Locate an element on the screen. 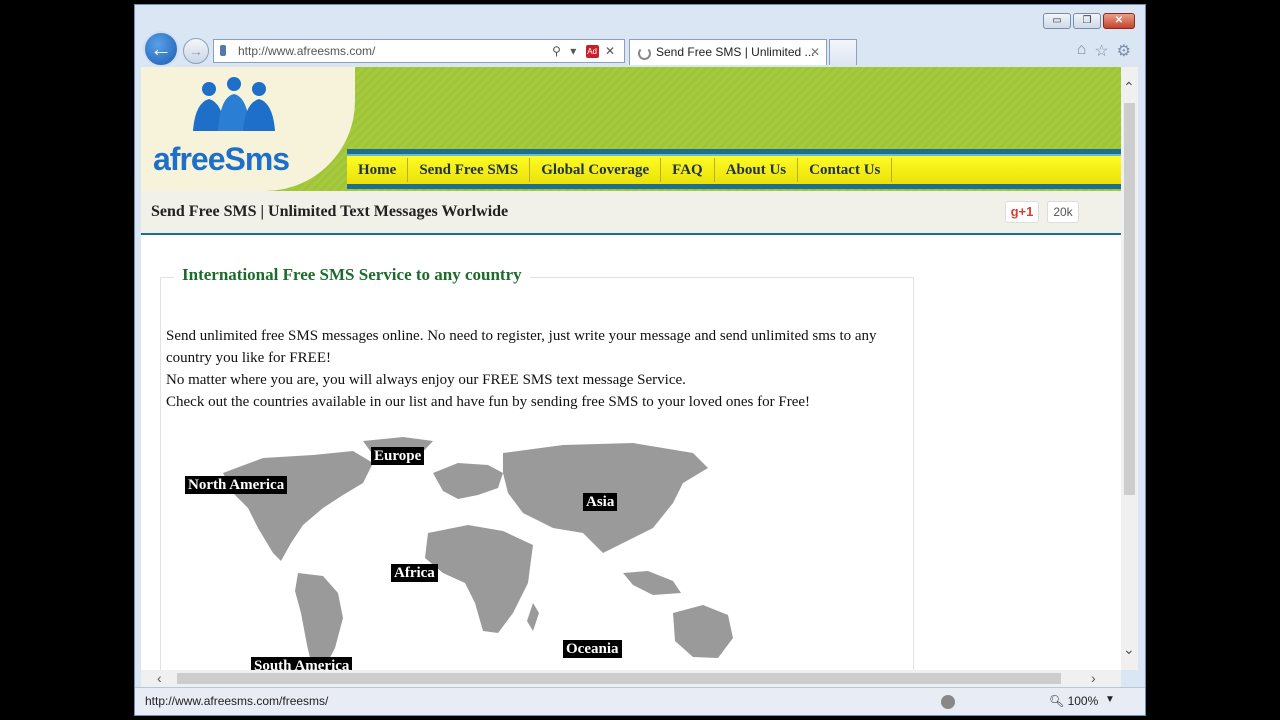 Image resolution: width=1280 pixels, height=720 pixels. scroll-up-icon: ⌃ is located at coordinates (1129, 87).